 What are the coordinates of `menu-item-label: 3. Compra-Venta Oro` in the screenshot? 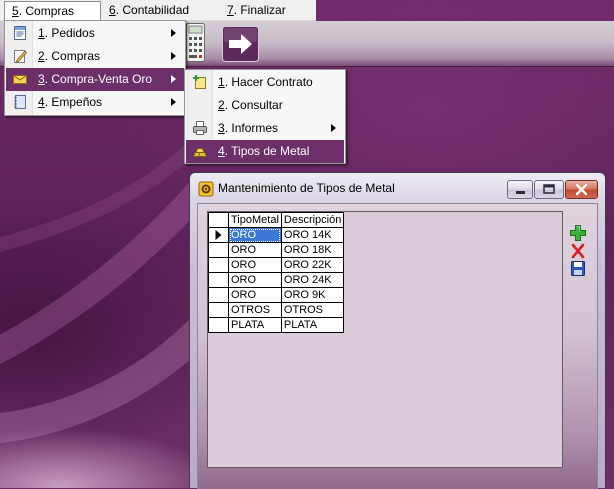 It's located at (95, 79).